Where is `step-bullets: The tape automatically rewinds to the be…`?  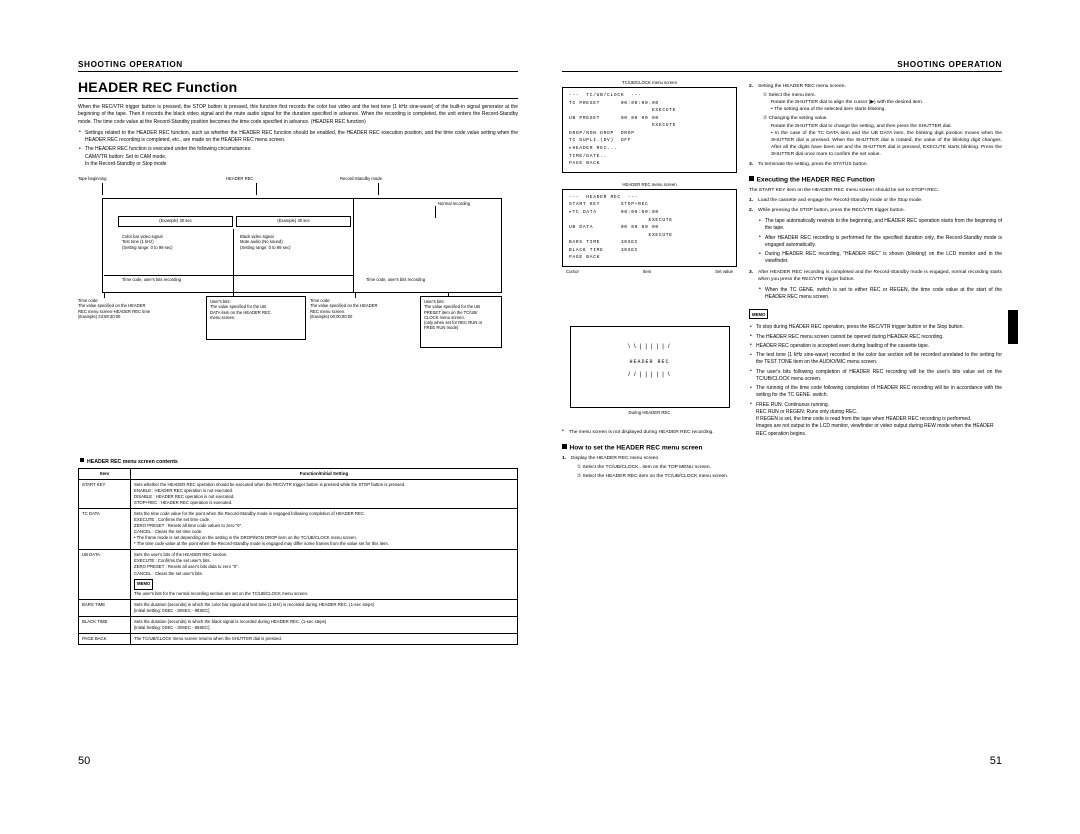 step-bullets: The tape automatically rewinds to the be… is located at coordinates (880, 242).